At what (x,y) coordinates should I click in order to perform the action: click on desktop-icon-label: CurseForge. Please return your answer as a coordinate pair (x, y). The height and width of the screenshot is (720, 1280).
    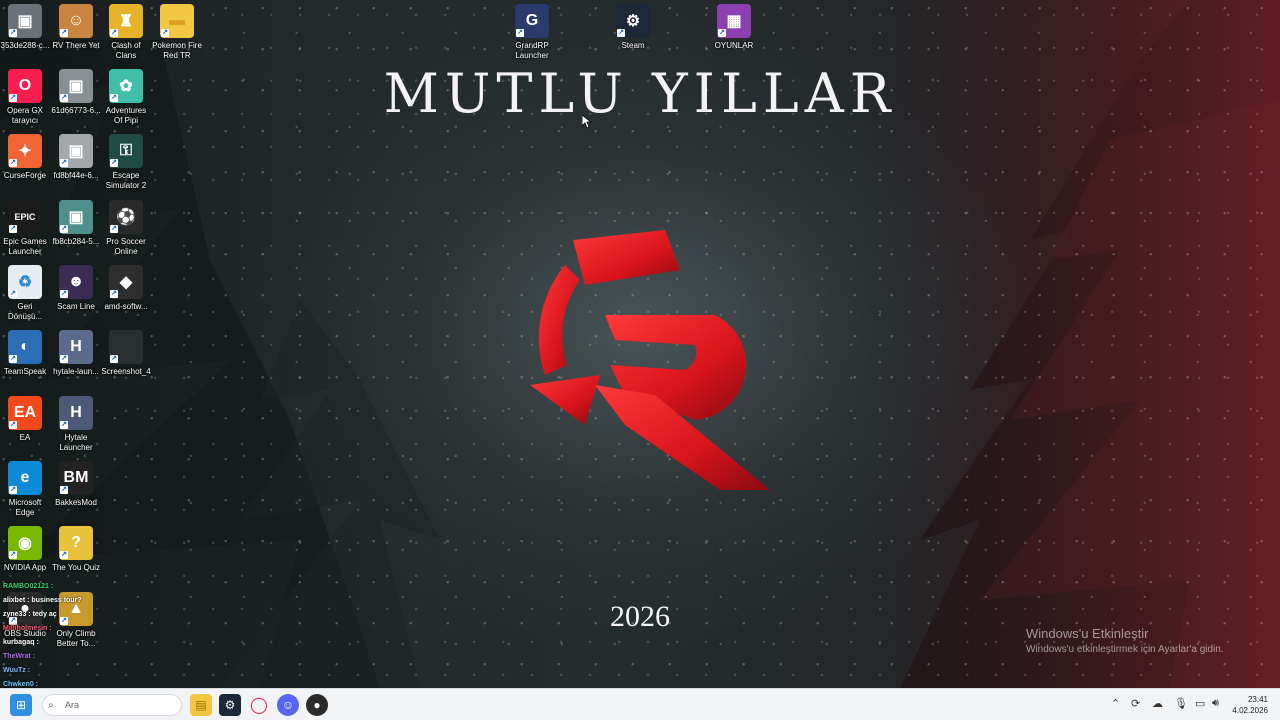
    Looking at the image, I should click on (25, 175).